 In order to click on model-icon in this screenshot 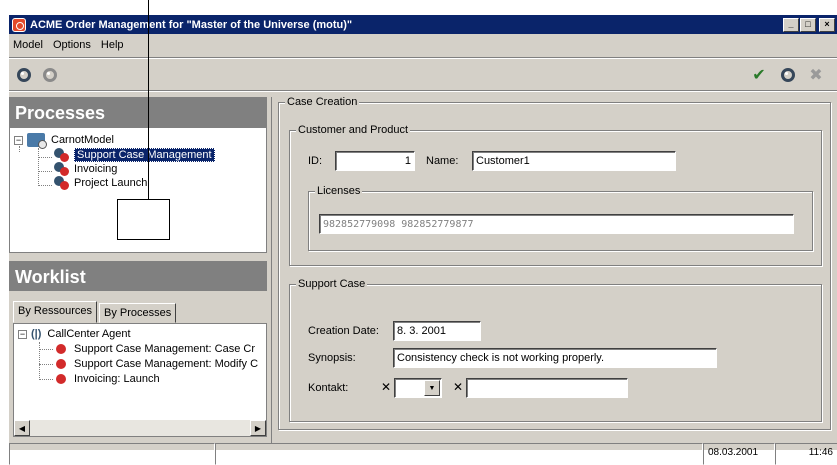, I will do `click(37, 141)`.